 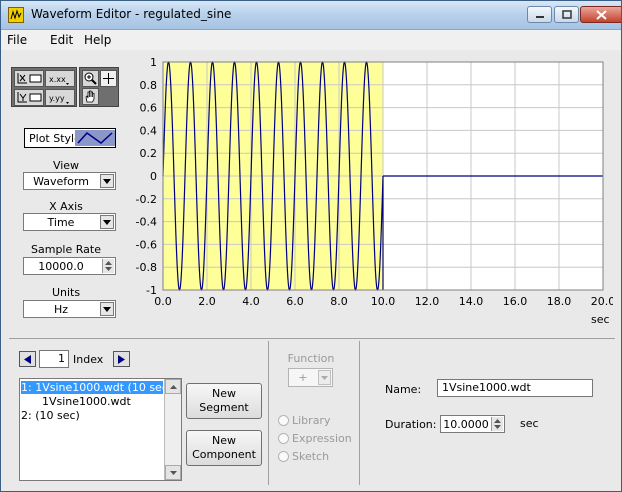 I want to click on sample-rate-input: 10000.0, so click(x=69, y=266).